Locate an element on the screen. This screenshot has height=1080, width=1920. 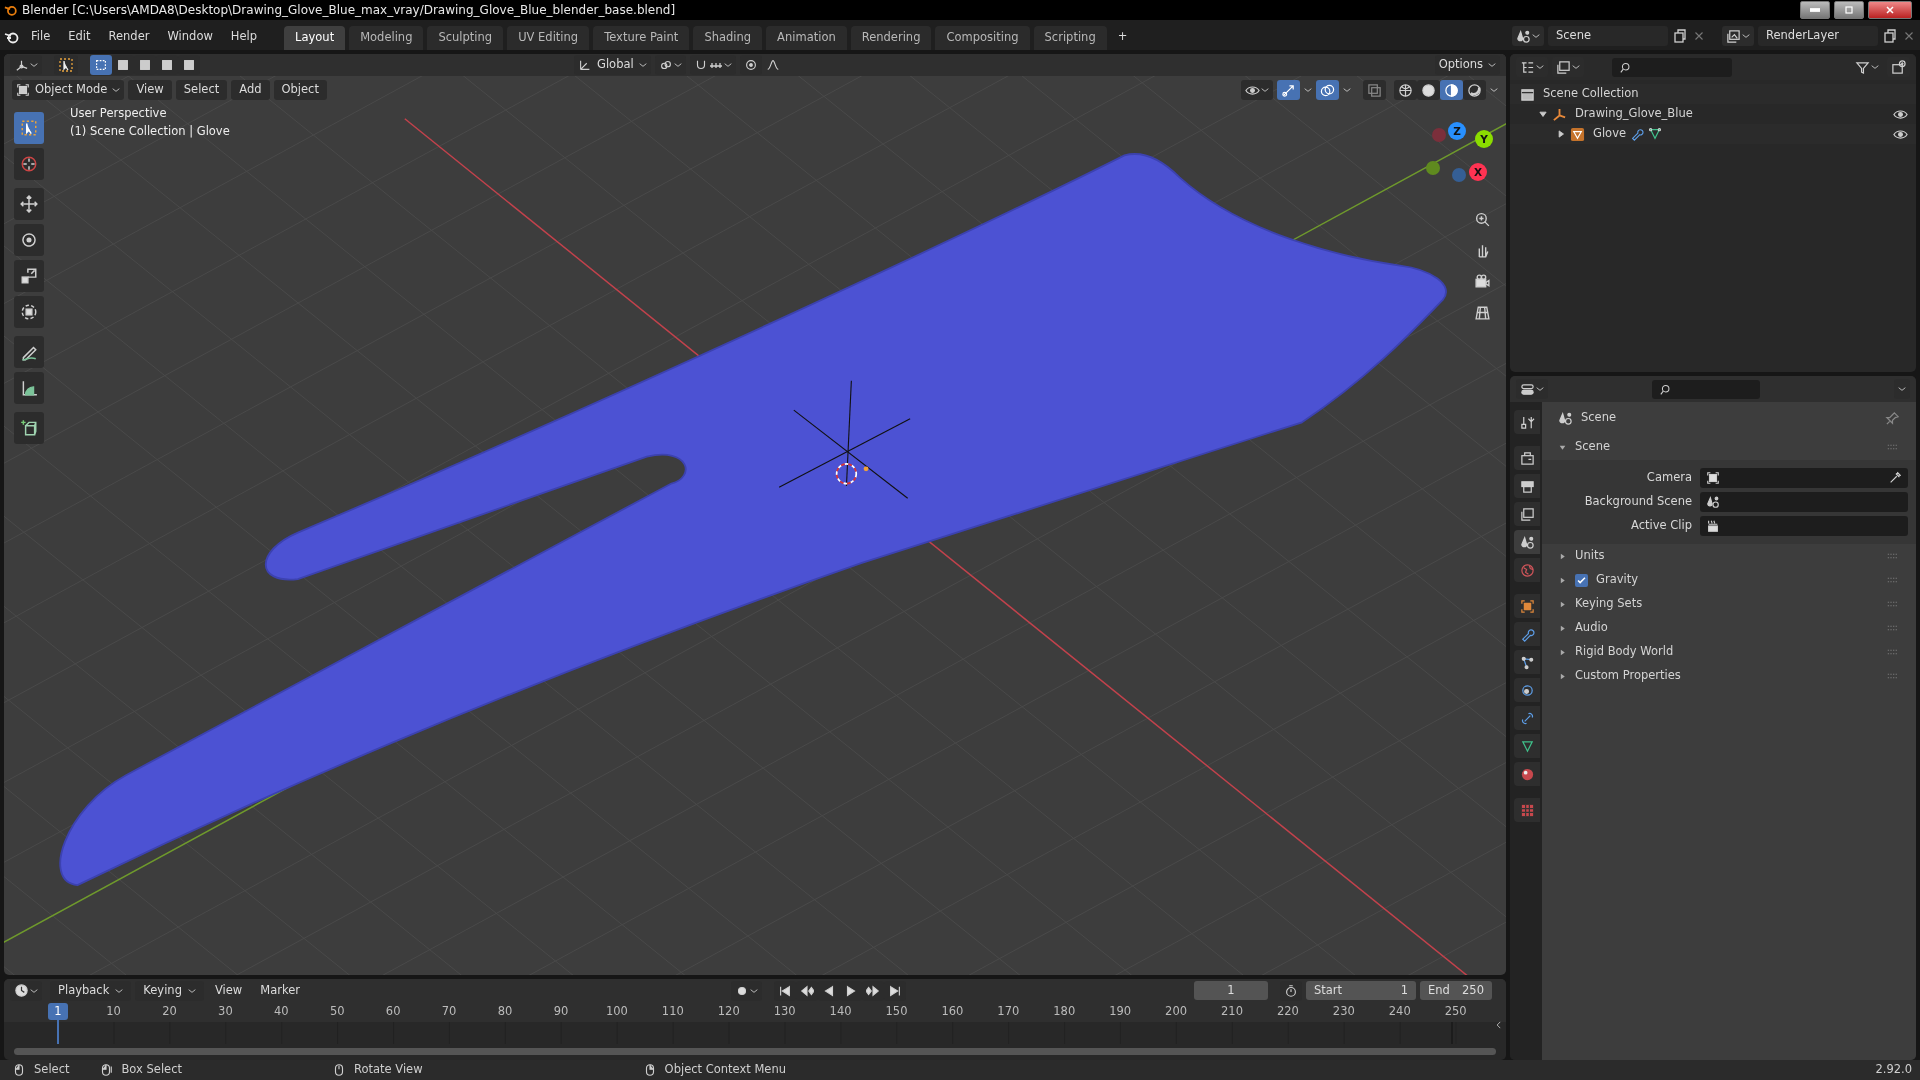
gizmo-axis-handle: X is located at coordinates (1478, 172).